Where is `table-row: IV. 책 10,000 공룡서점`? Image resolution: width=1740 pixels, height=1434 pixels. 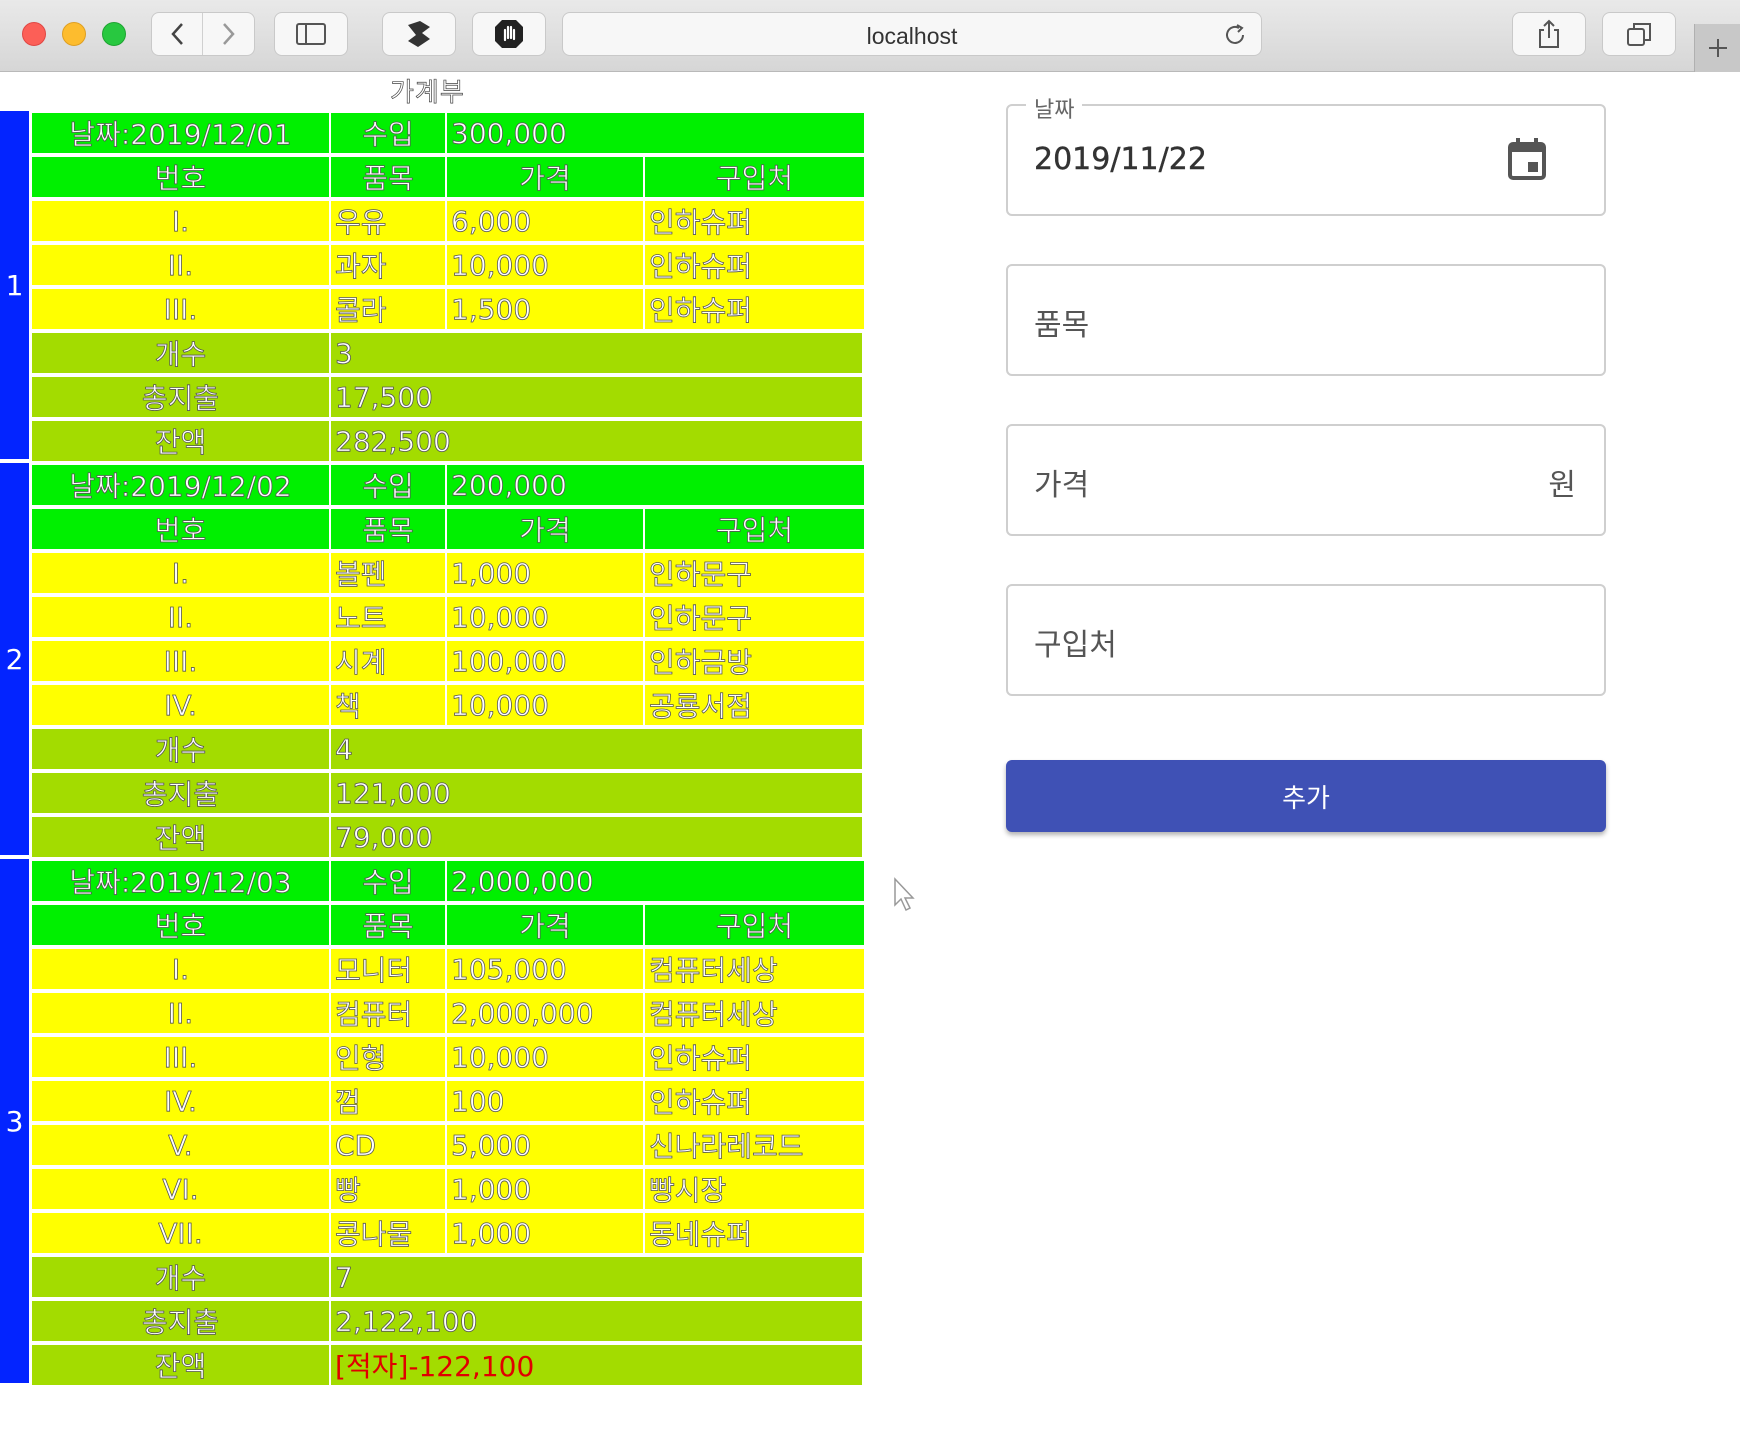 table-row: IV. 책 10,000 공룡서점 is located at coordinates (449, 705).